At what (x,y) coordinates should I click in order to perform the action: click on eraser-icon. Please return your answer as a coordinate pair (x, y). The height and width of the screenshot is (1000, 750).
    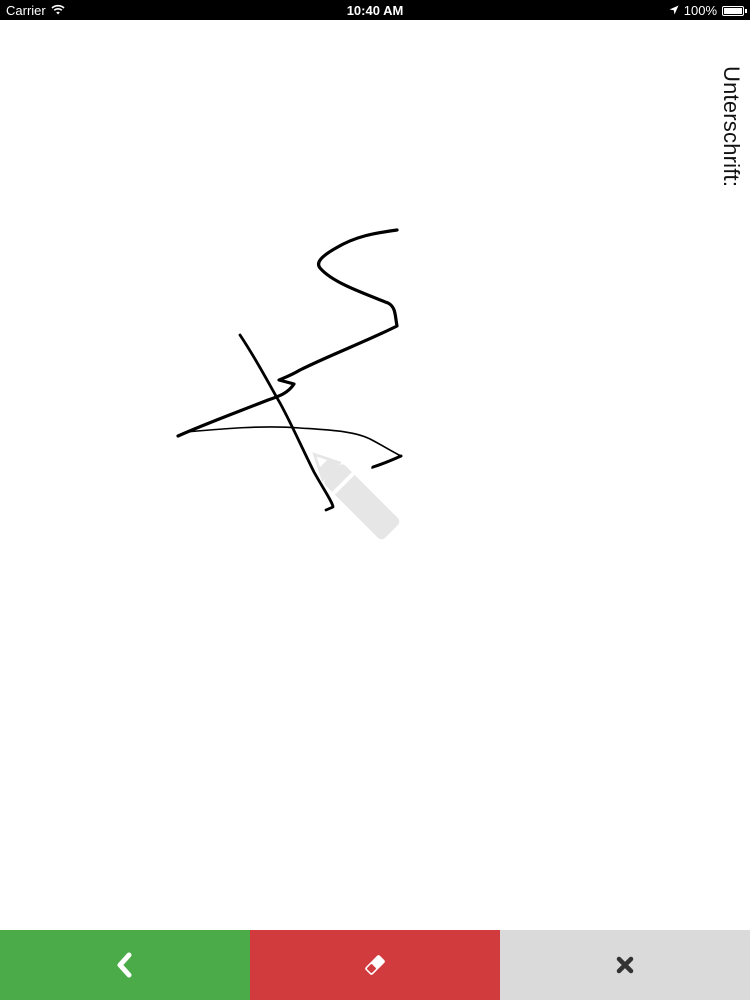
    Looking at the image, I should click on (375, 965).